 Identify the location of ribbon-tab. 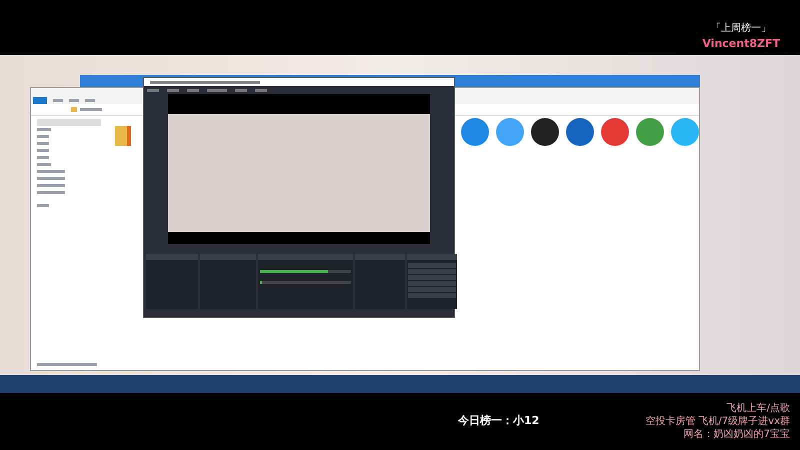
(40, 100).